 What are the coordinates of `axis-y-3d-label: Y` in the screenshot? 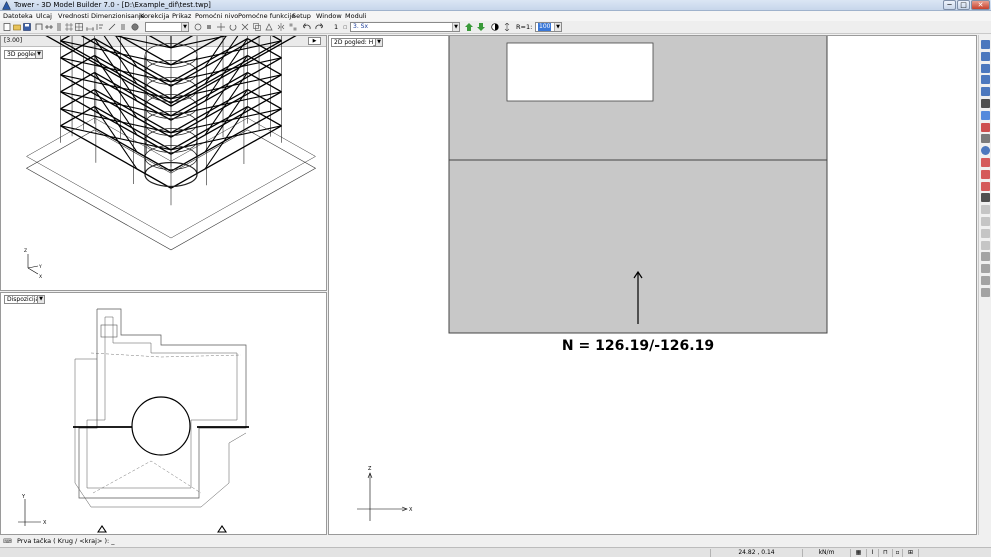 It's located at (40, 267).